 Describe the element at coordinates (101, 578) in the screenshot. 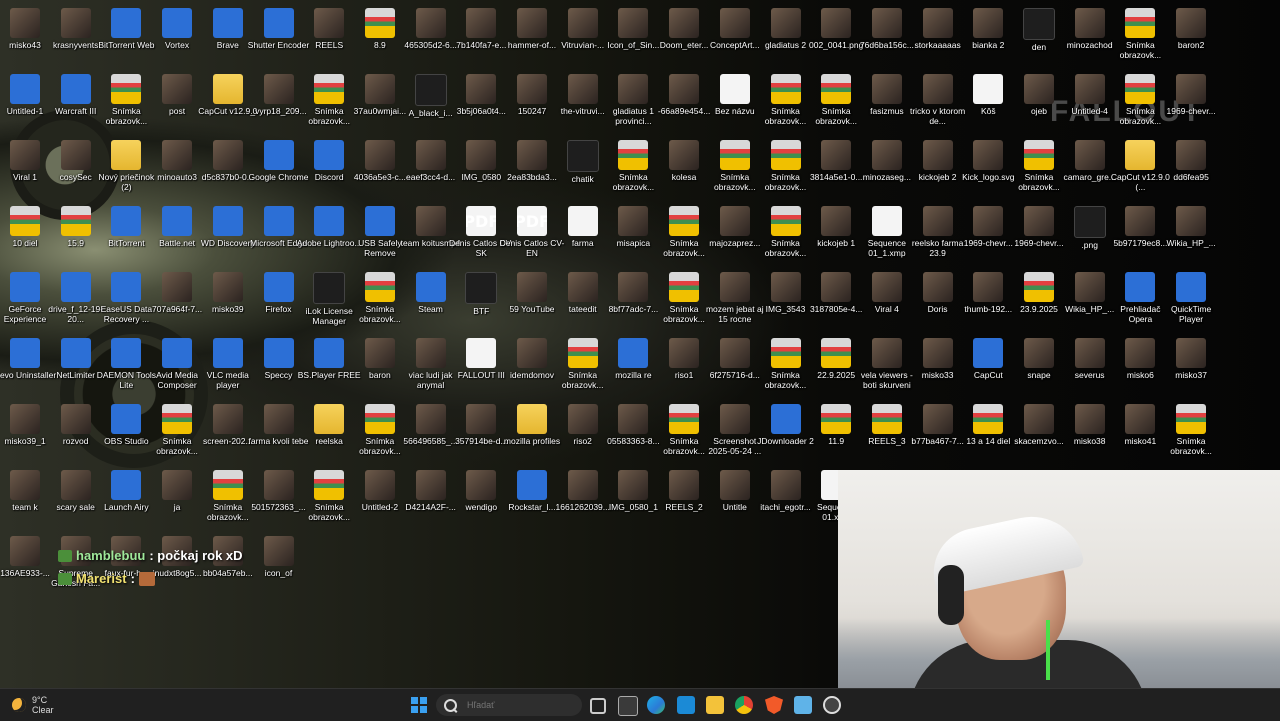

I see `chat-username: Marerist` at that location.